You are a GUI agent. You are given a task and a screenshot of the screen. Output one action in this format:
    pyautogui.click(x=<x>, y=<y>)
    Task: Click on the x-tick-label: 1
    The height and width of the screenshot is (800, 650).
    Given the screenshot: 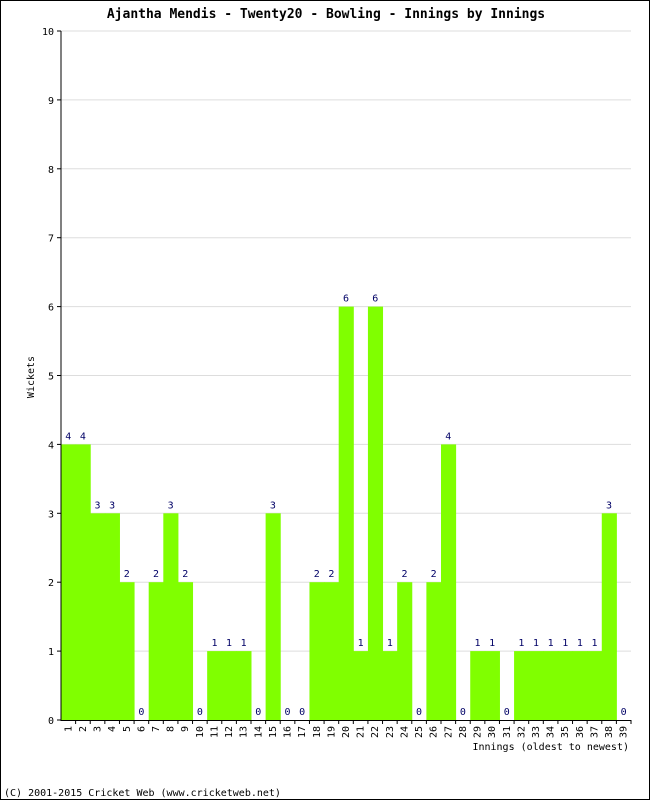 What is the action you would take?
    pyautogui.click(x=68, y=729)
    